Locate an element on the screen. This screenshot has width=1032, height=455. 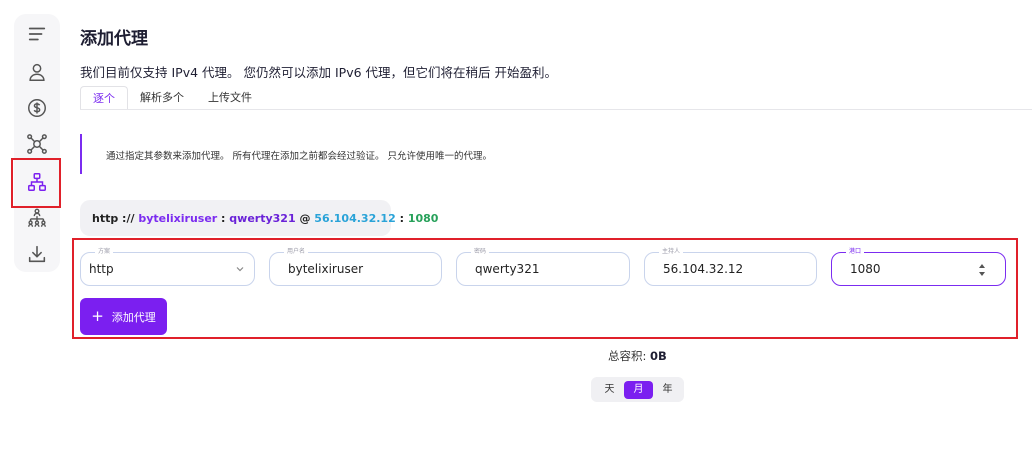
period-year: 年 is located at coordinates (667, 390).